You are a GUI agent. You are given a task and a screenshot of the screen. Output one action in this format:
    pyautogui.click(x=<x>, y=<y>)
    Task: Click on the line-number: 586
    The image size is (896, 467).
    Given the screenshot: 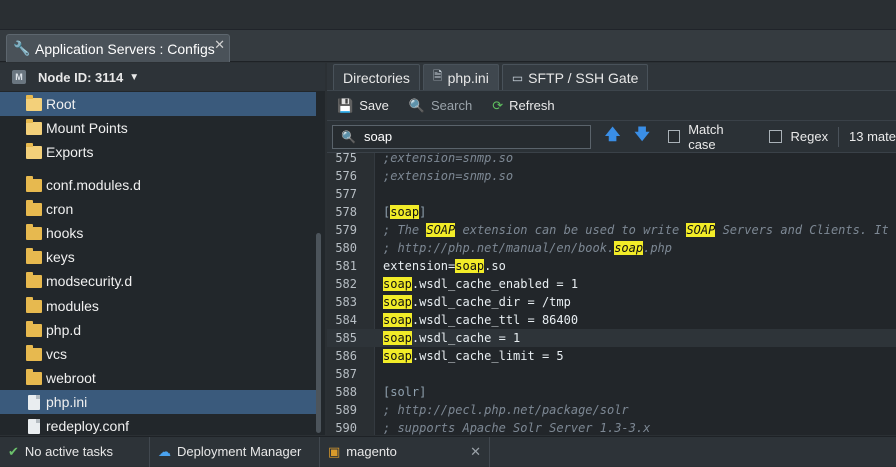 What is the action you would take?
    pyautogui.click(x=346, y=356)
    